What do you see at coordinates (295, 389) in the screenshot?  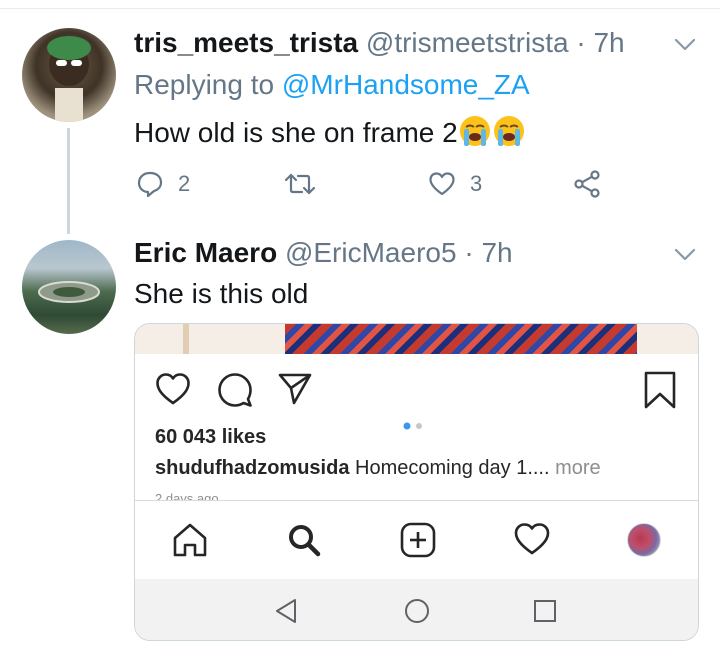 I see `send-icon` at bounding box center [295, 389].